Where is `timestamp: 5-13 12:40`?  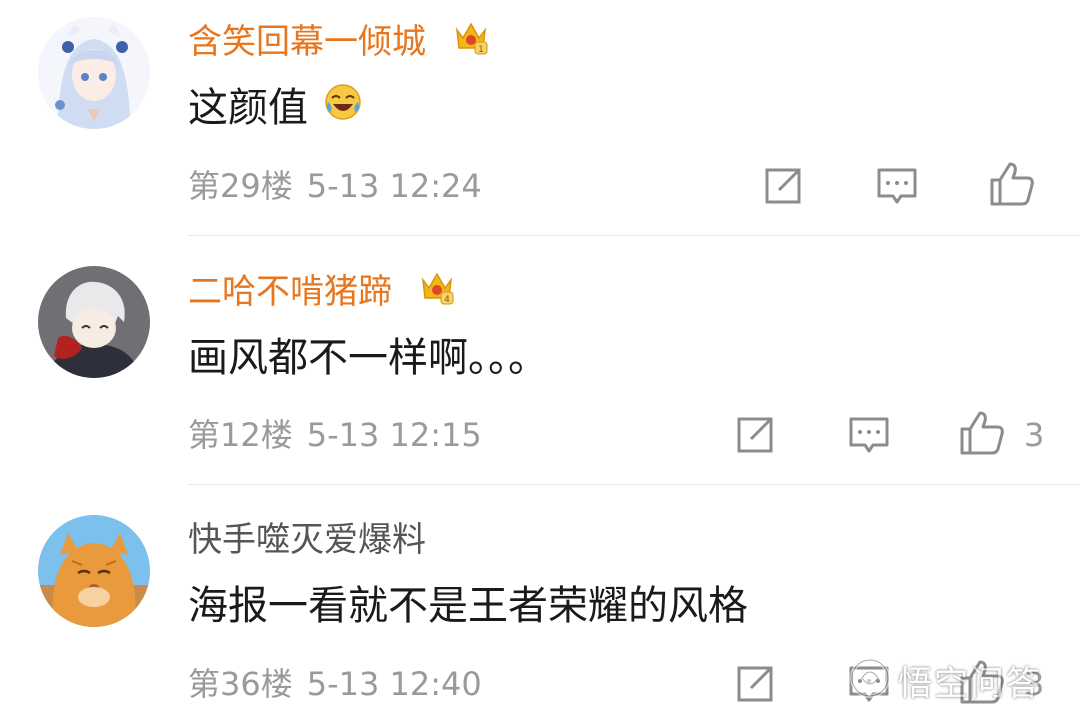
timestamp: 5-13 12:40 is located at coordinates (394, 684).